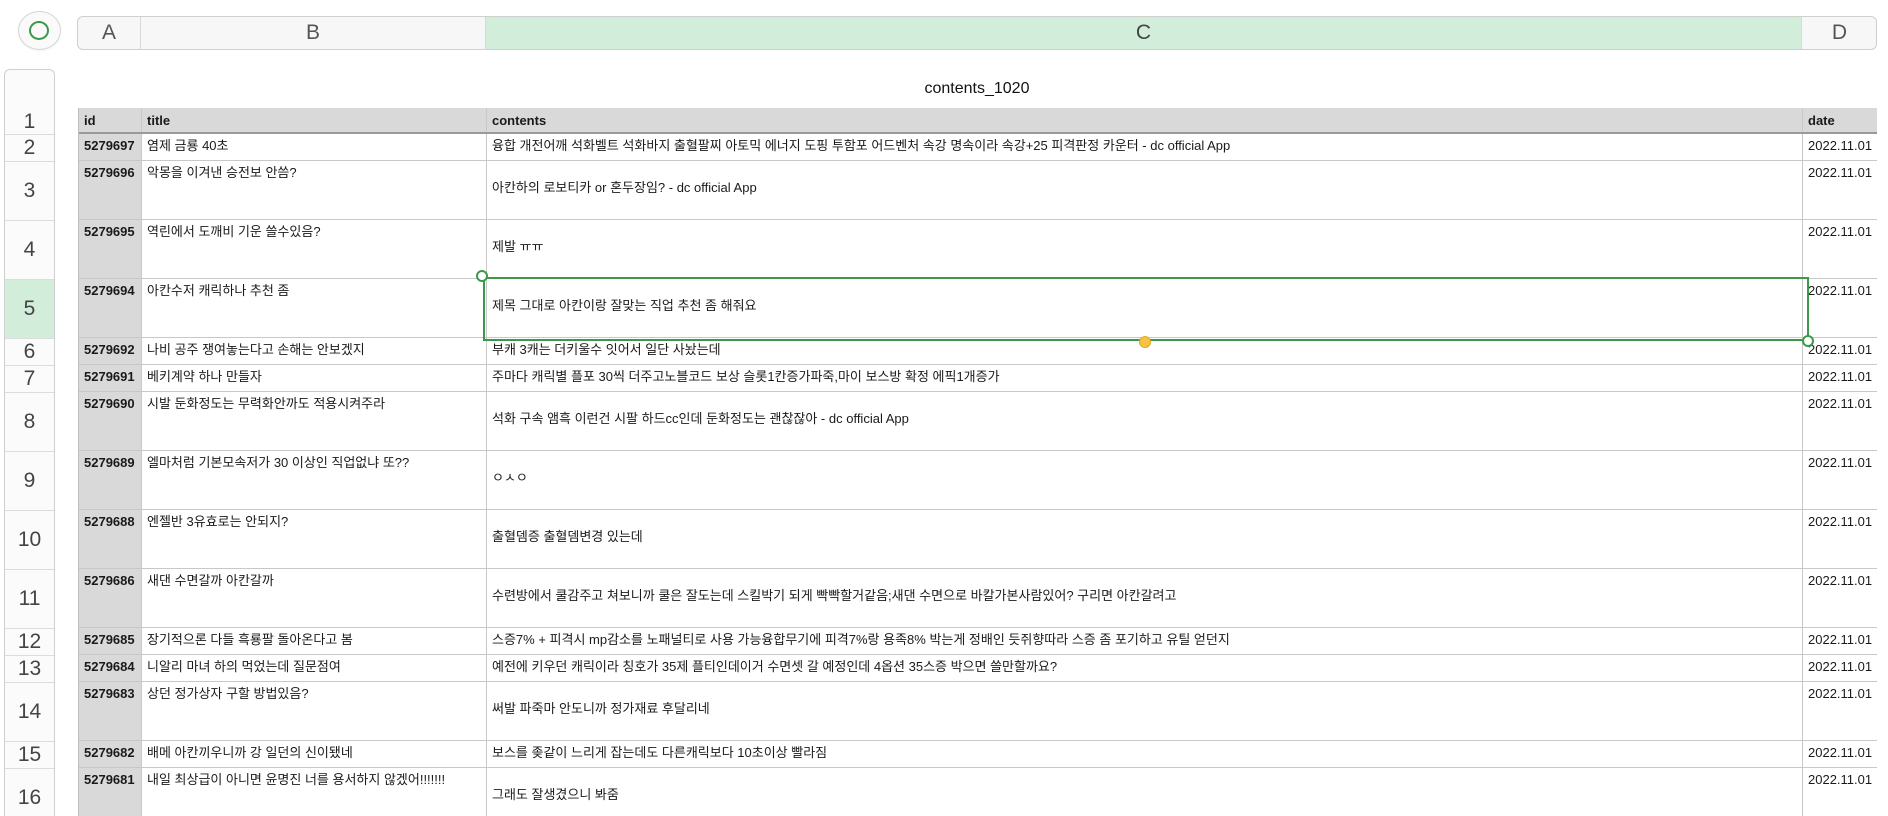 Image resolution: width=1888 pixels, height=816 pixels. What do you see at coordinates (110, 308) in the screenshot?
I see `cell-id: 5279694` at bounding box center [110, 308].